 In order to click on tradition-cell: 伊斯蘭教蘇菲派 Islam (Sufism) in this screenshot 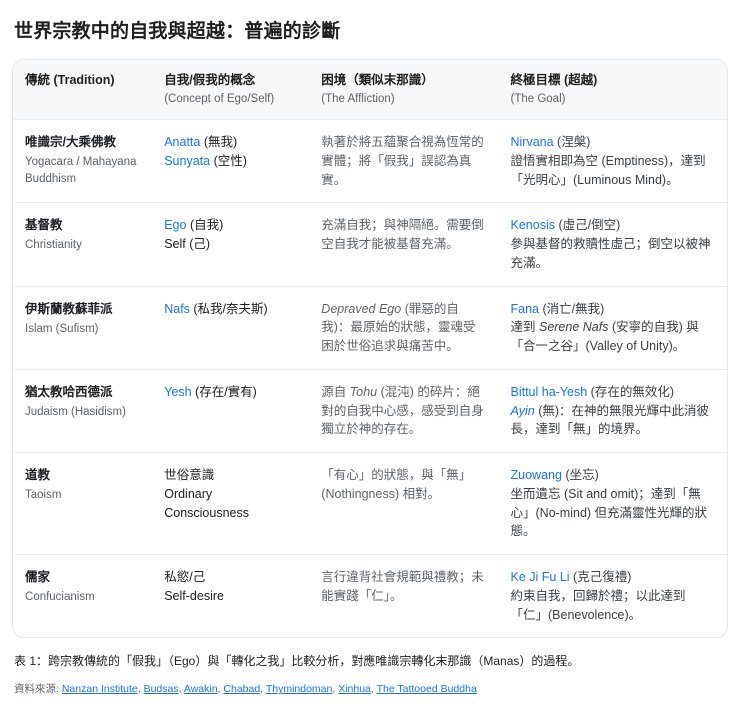, I will do `click(83, 327)`.